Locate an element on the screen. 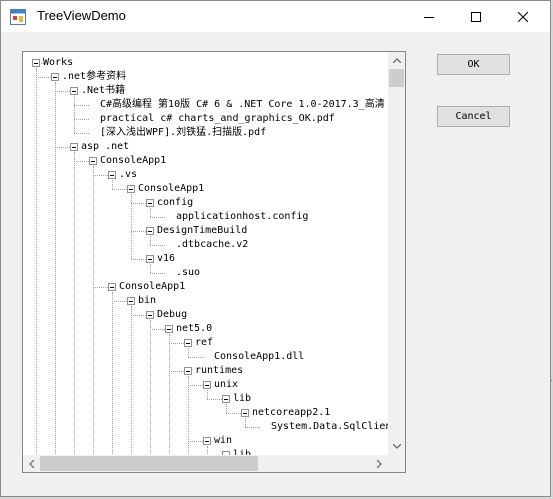 The image size is (553, 499). scroll-up-button is located at coordinates (396, 60).